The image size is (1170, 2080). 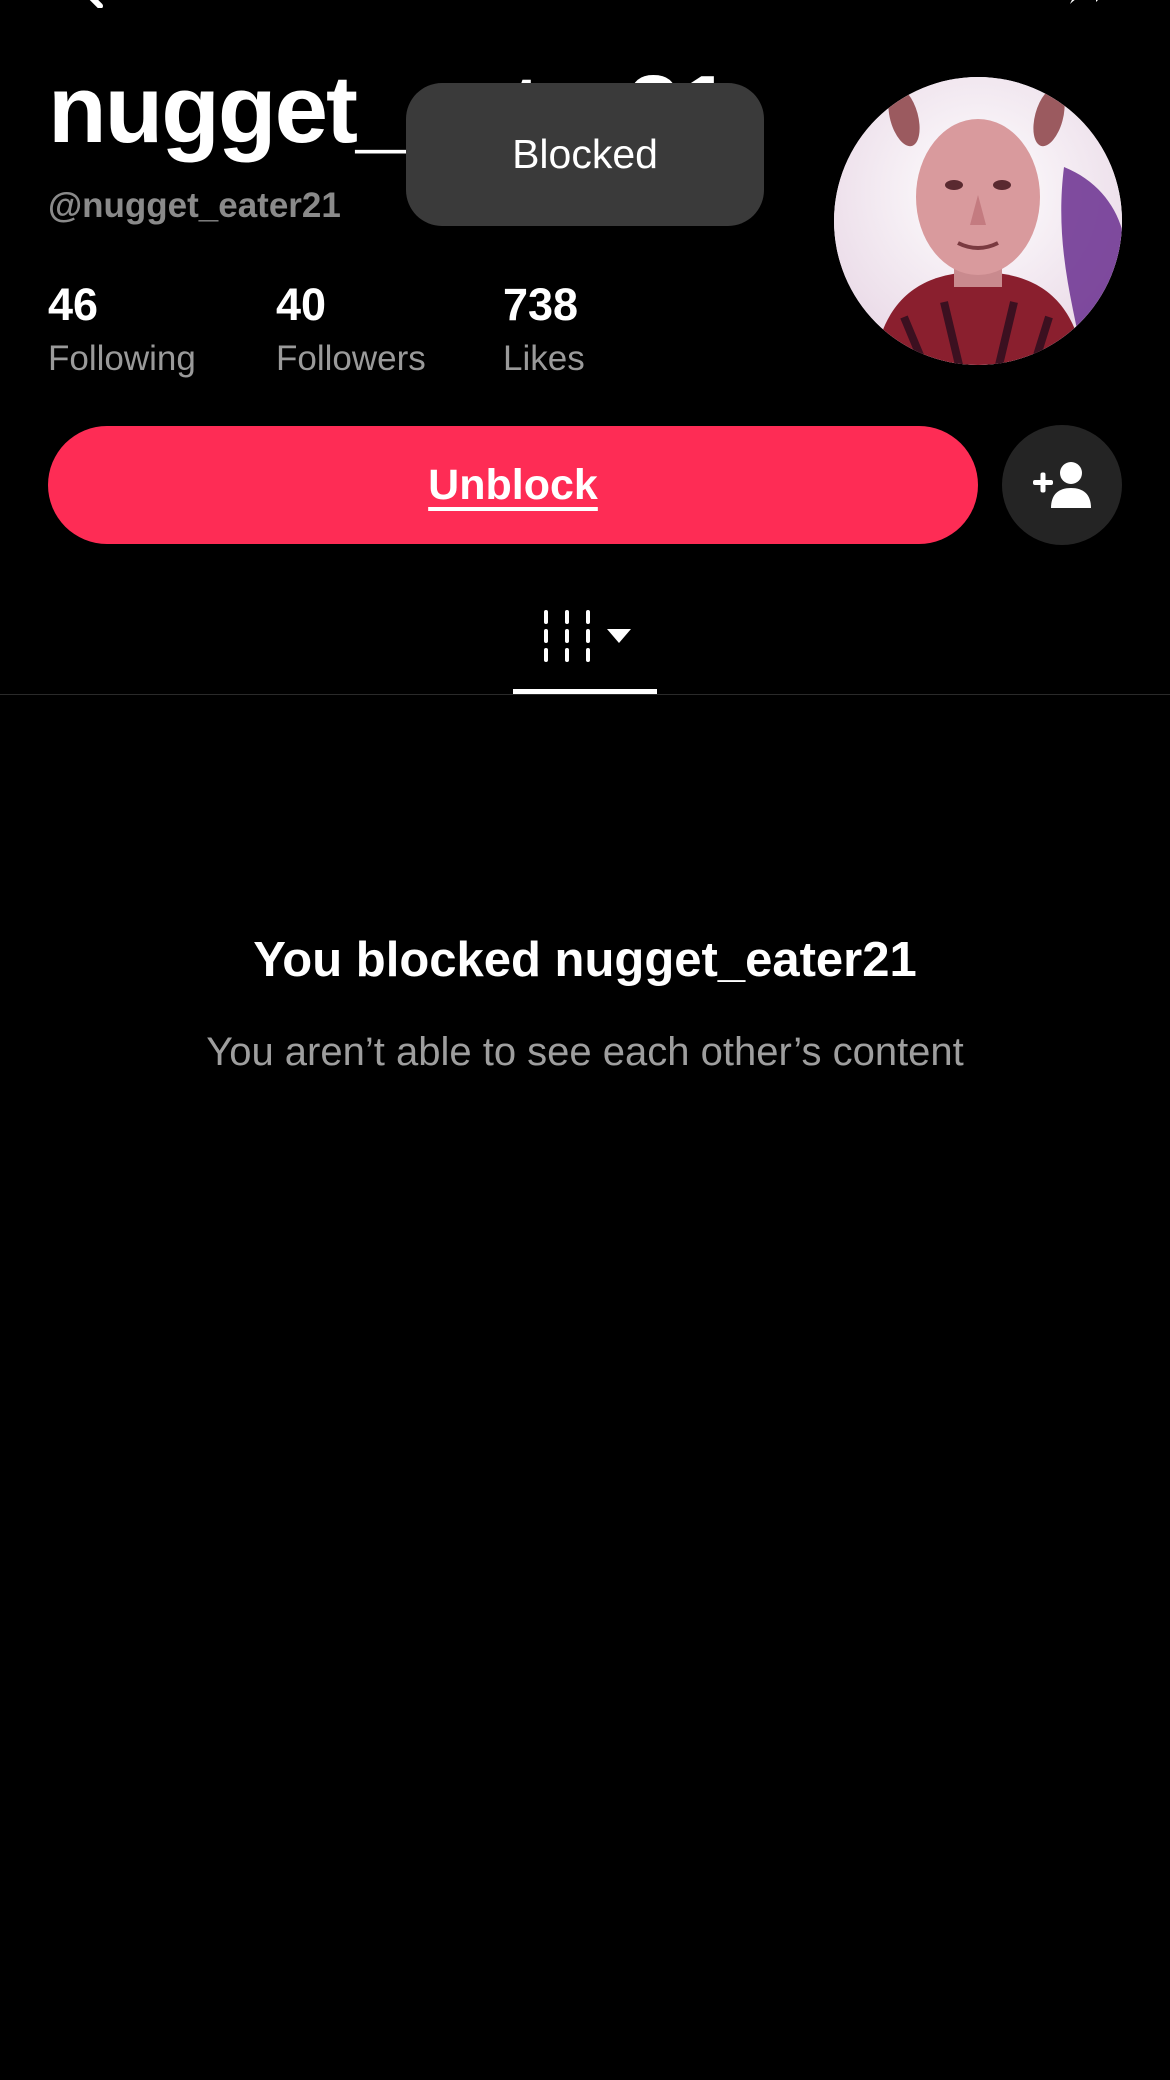 I want to click on followers-count: 40, so click(x=301, y=304).